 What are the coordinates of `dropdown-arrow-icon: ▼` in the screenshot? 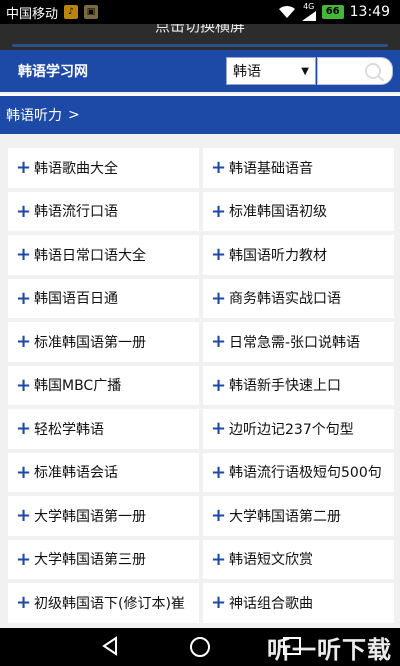 It's located at (305, 71).